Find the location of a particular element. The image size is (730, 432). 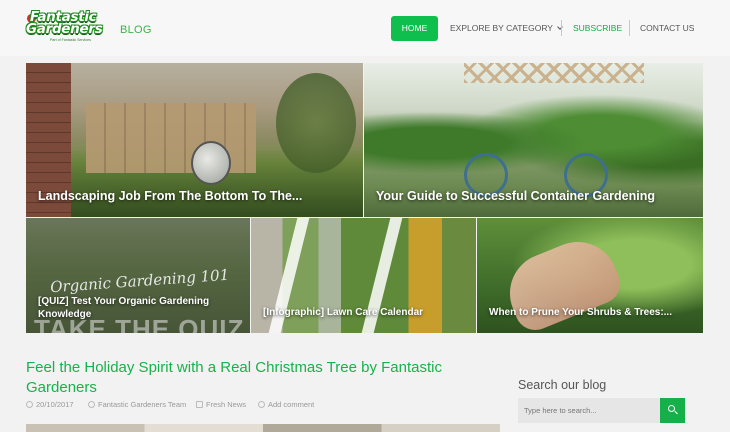

post-category: Fresh News is located at coordinates (221, 404).